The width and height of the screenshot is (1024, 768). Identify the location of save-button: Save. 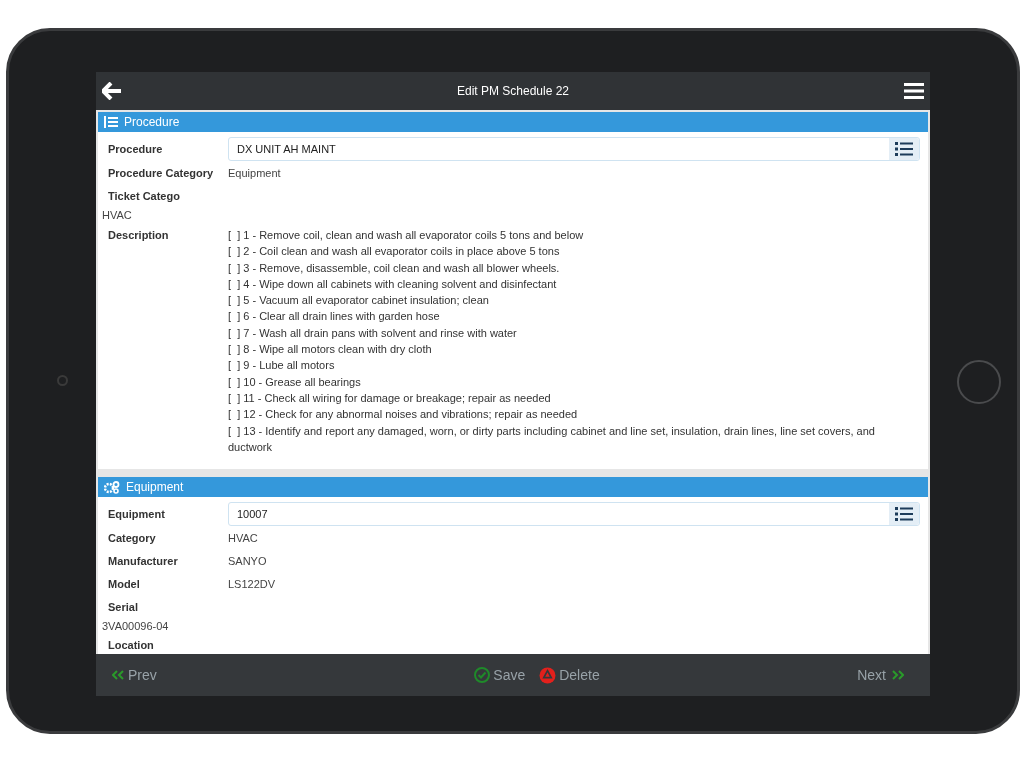
(500, 675).